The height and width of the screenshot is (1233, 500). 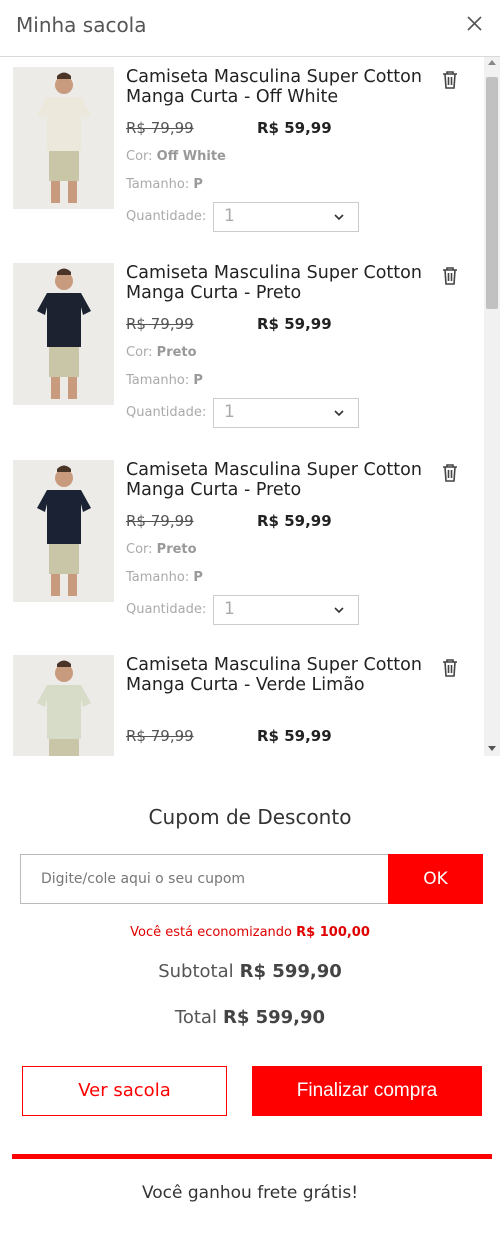 What do you see at coordinates (435, 879) in the screenshot?
I see `apply-coupon-button: OK` at bounding box center [435, 879].